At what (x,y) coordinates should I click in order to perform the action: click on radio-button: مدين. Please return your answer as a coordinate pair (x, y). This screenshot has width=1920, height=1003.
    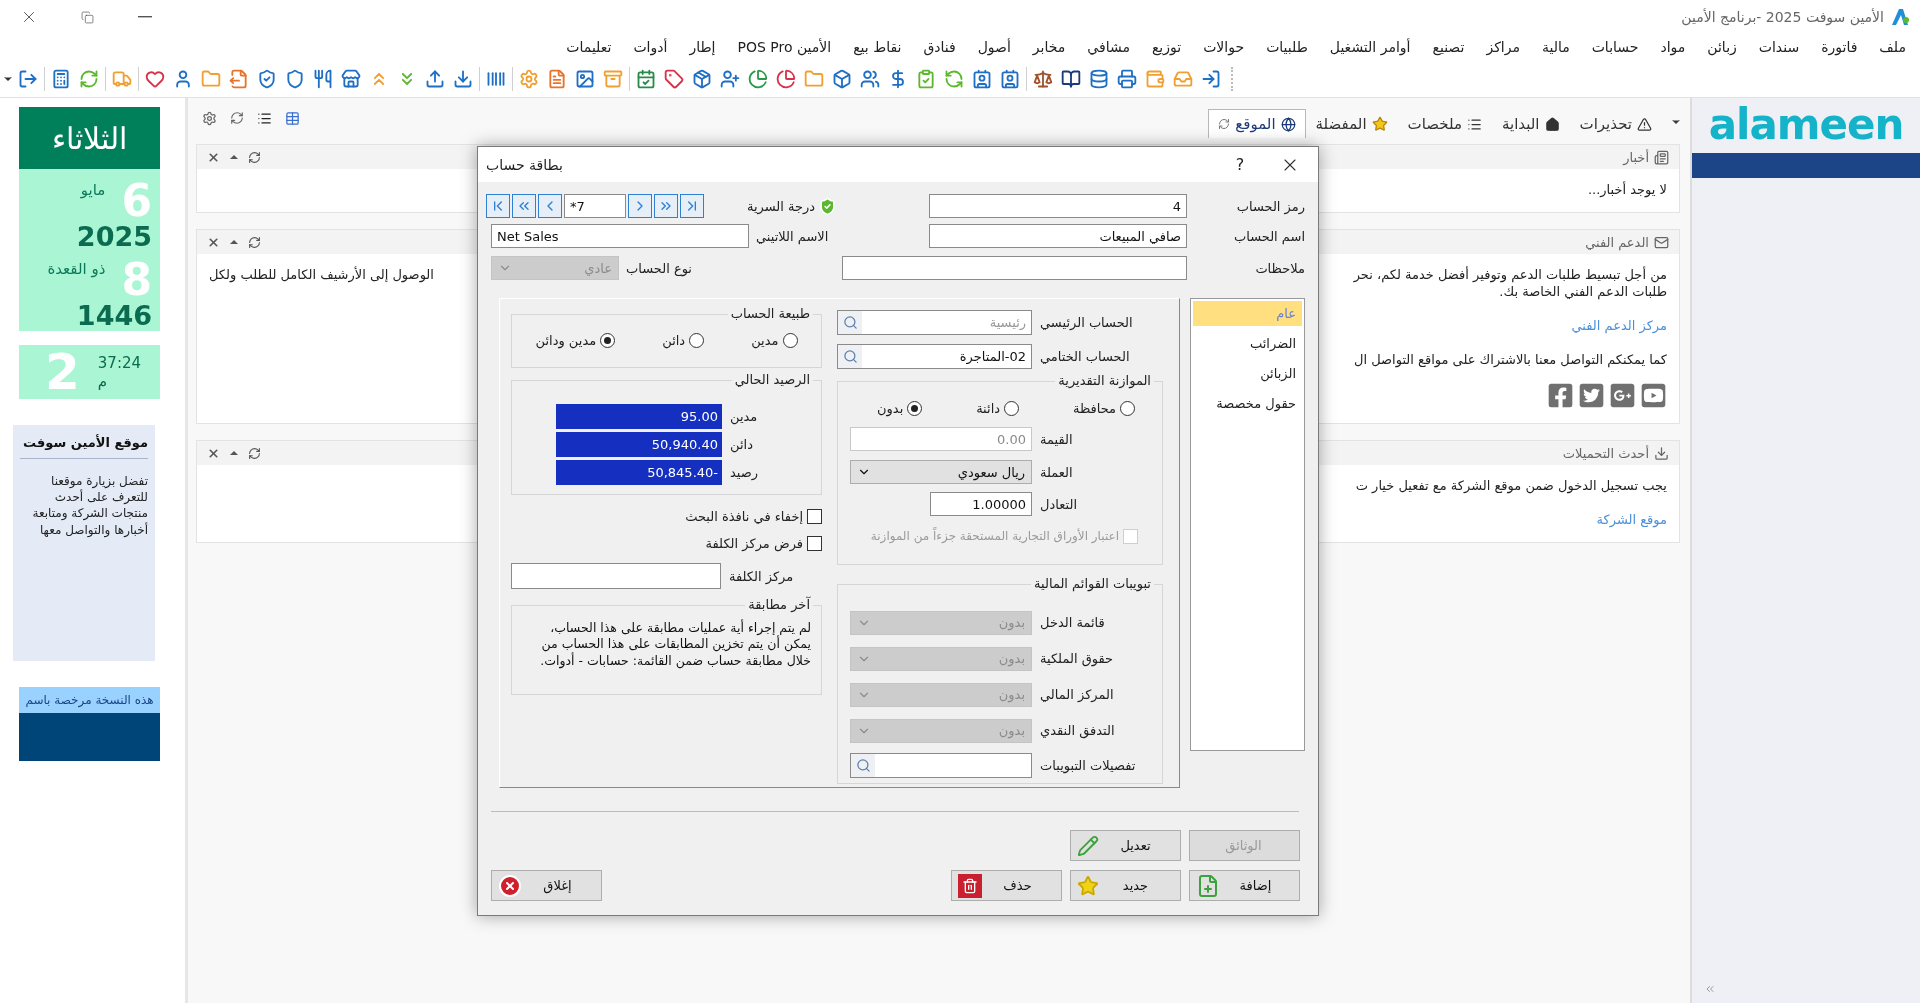
    Looking at the image, I should click on (774, 340).